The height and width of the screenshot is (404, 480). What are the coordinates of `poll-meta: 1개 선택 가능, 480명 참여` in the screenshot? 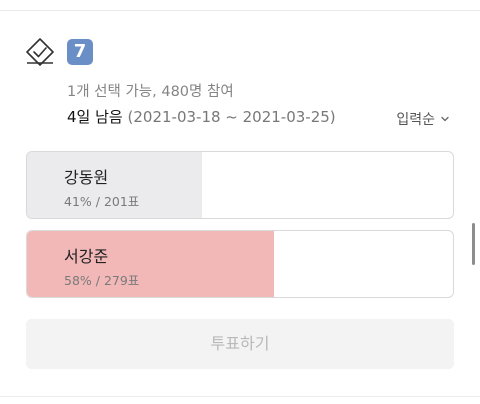 It's located at (150, 92).